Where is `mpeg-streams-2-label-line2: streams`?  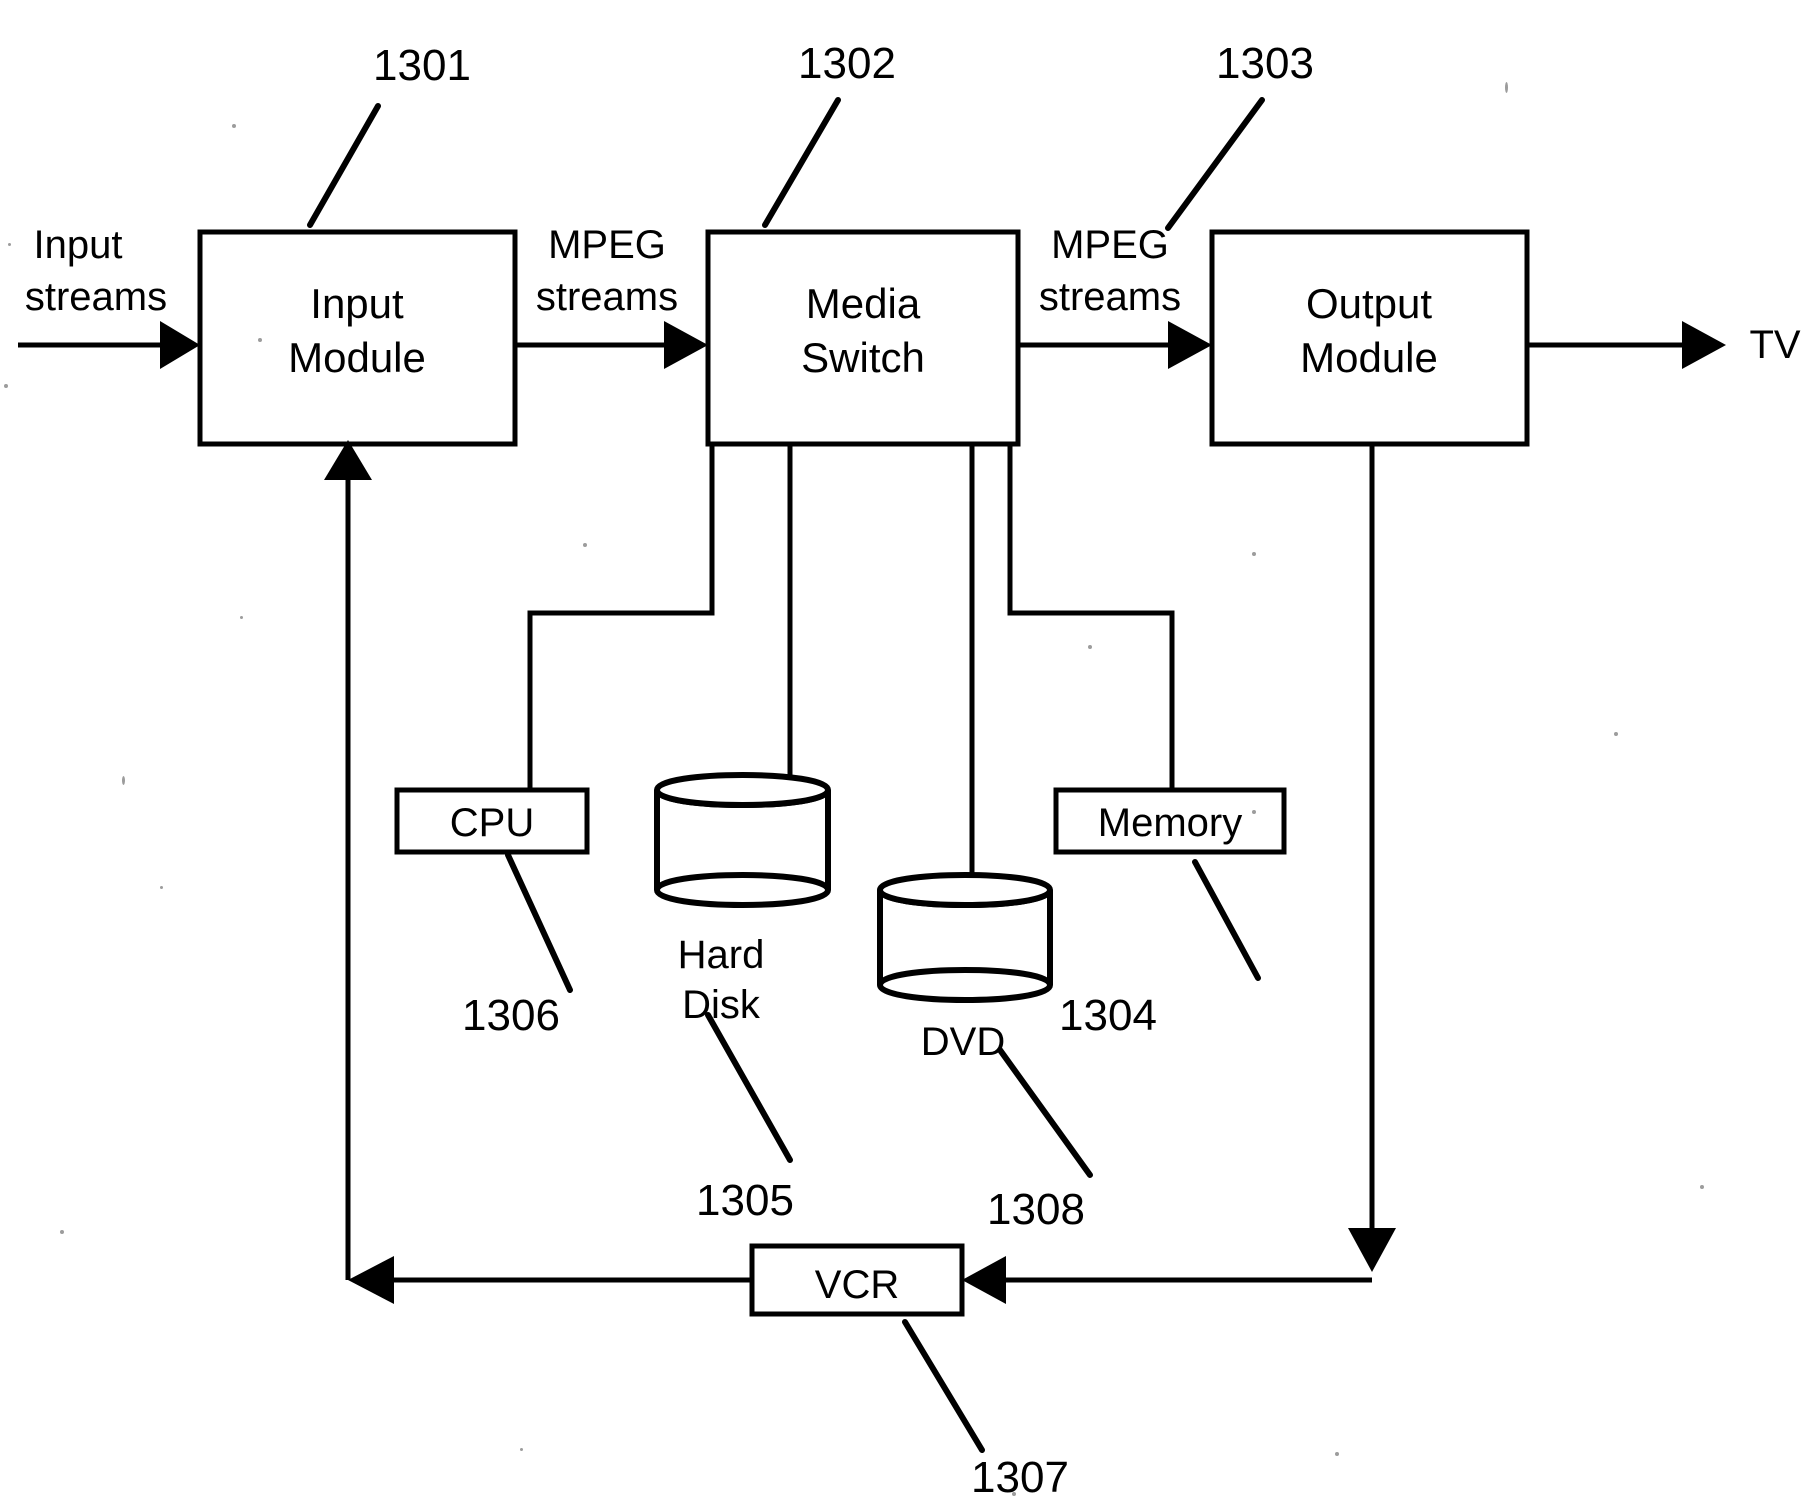
mpeg-streams-2-label-line2: streams is located at coordinates (1110, 297).